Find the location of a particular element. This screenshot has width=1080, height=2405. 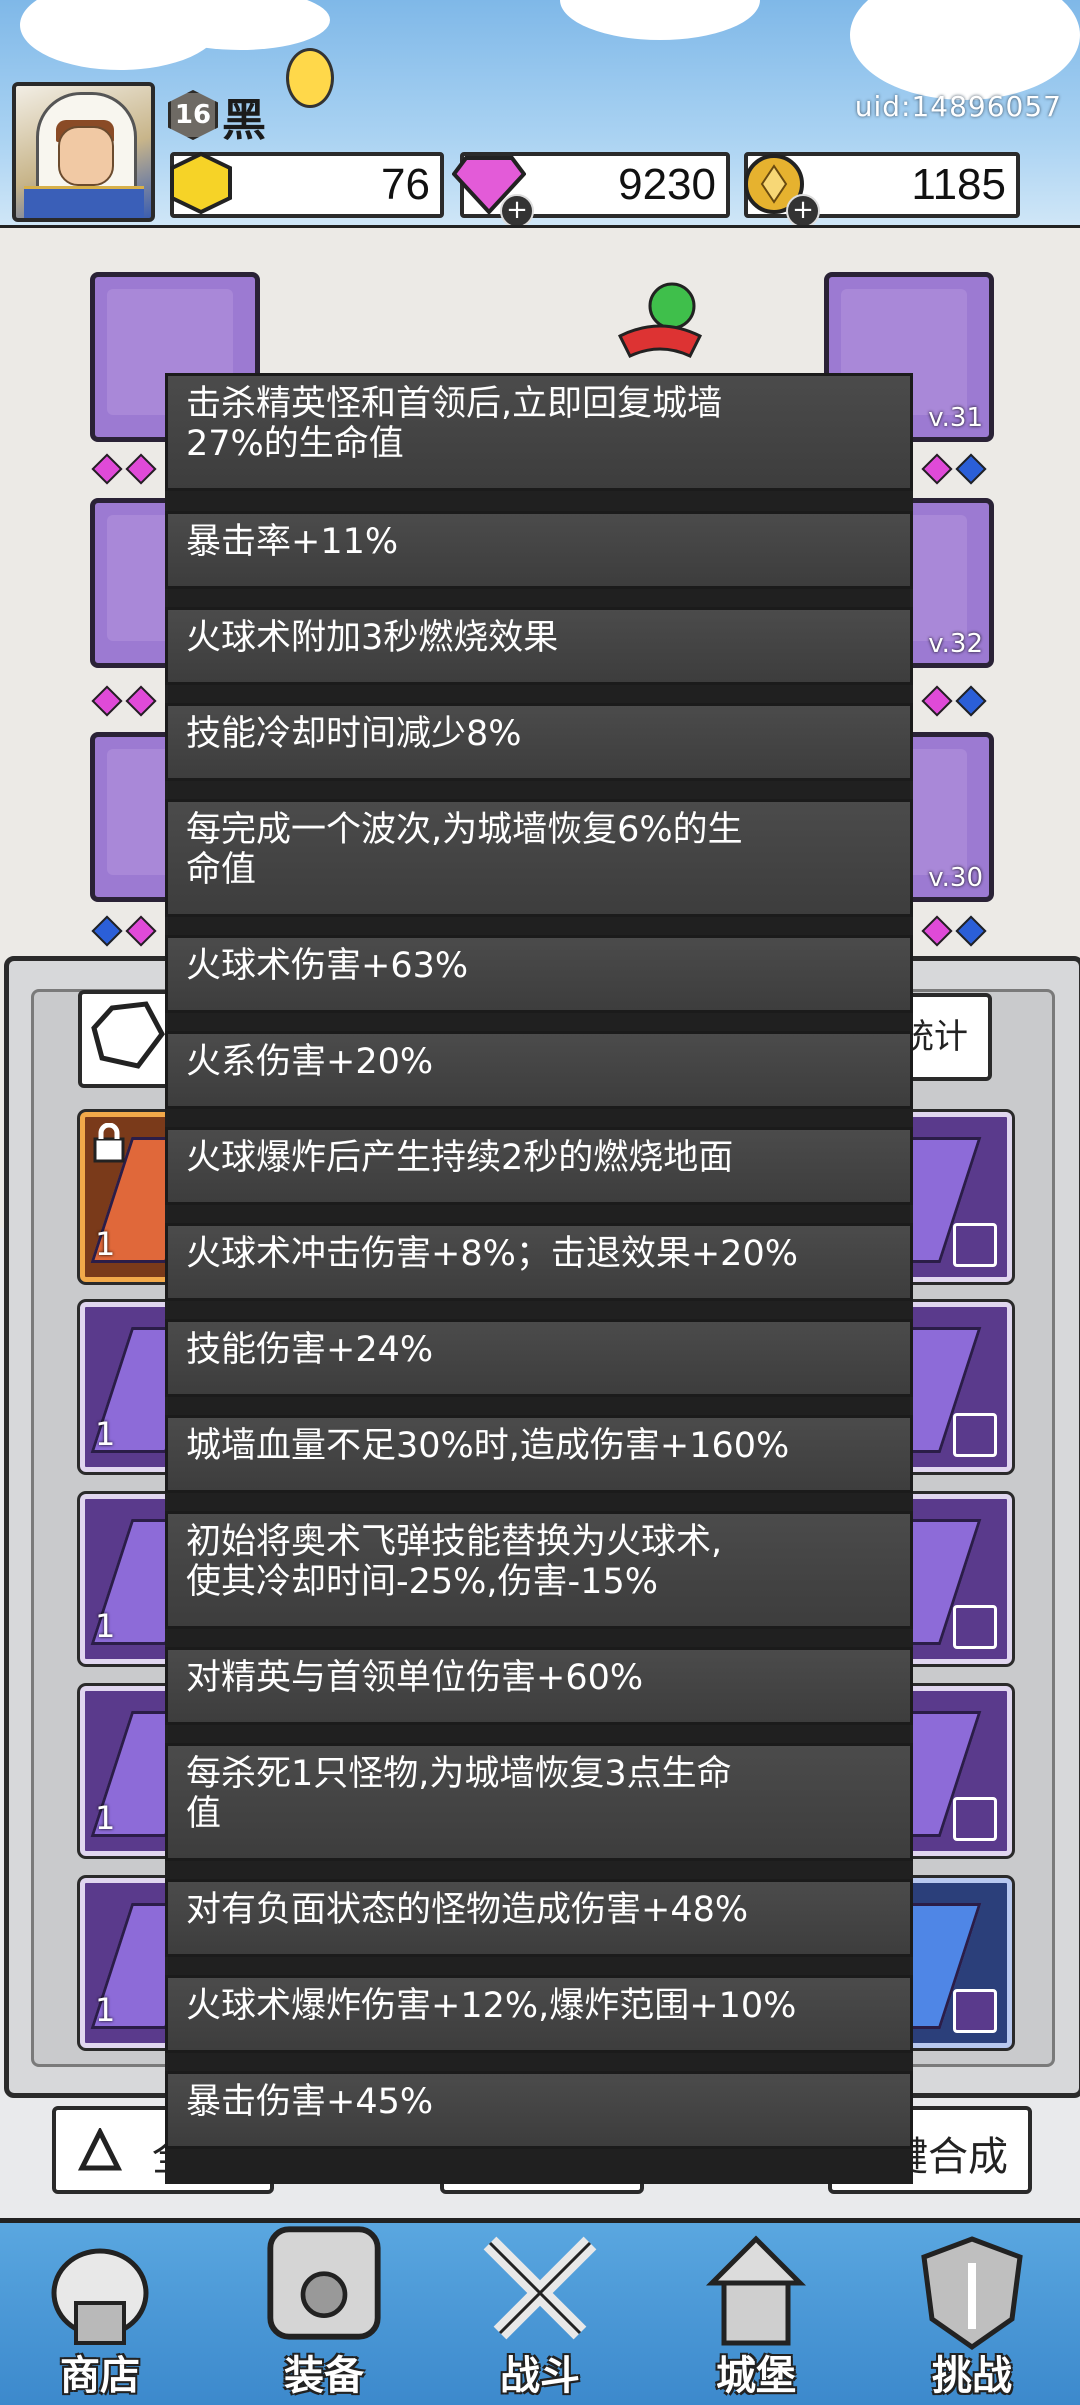

skill-effect-item: 暴击率+11% is located at coordinates (539, 550).